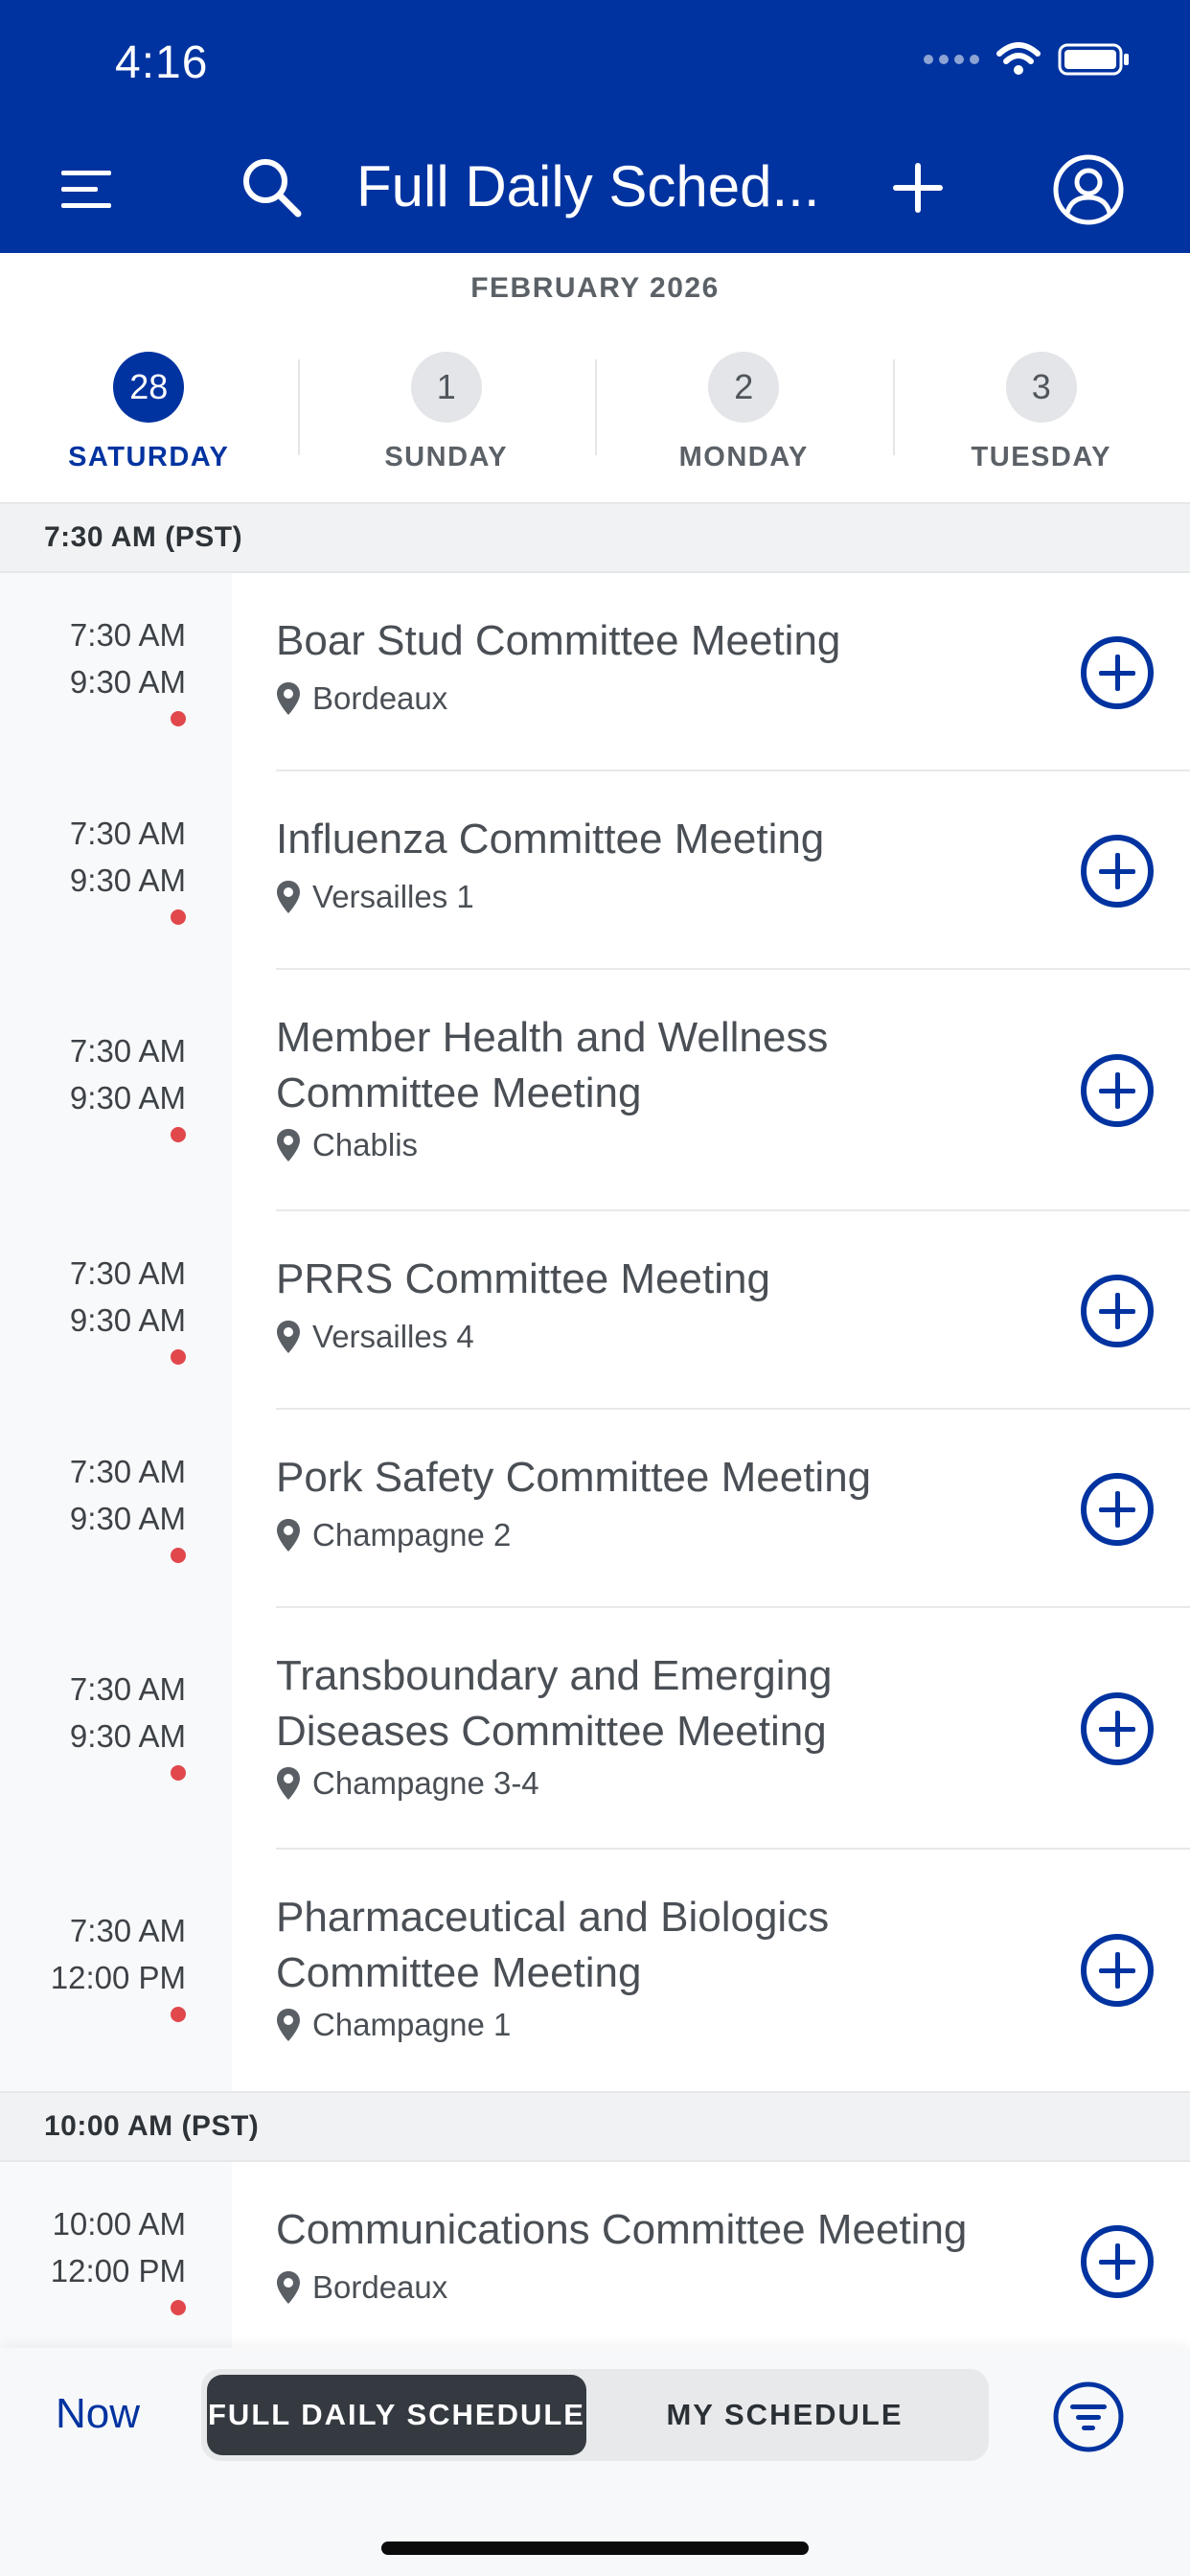  I want to click on day-number: 28, so click(149, 387).